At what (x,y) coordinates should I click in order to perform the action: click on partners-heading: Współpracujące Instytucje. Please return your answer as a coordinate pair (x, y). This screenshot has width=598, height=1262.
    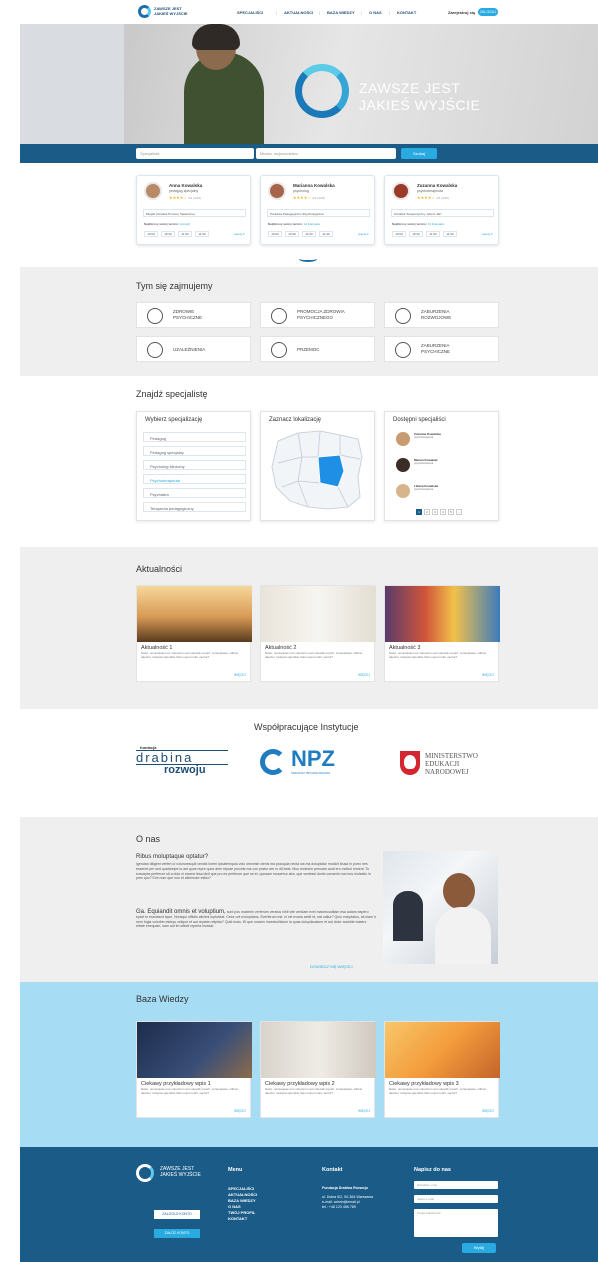
    Looking at the image, I should click on (306, 727).